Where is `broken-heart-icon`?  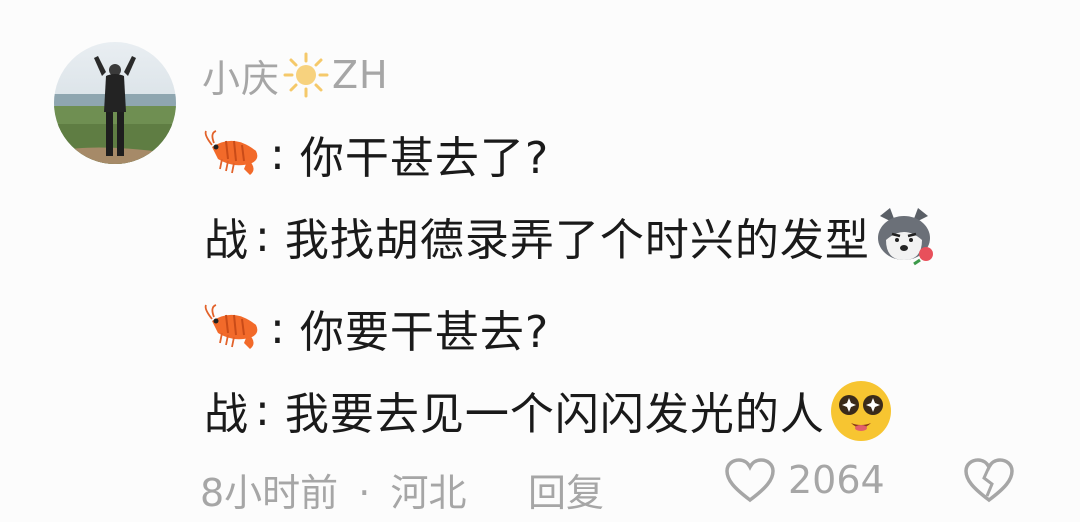
broken-heart-icon is located at coordinates (989, 480).